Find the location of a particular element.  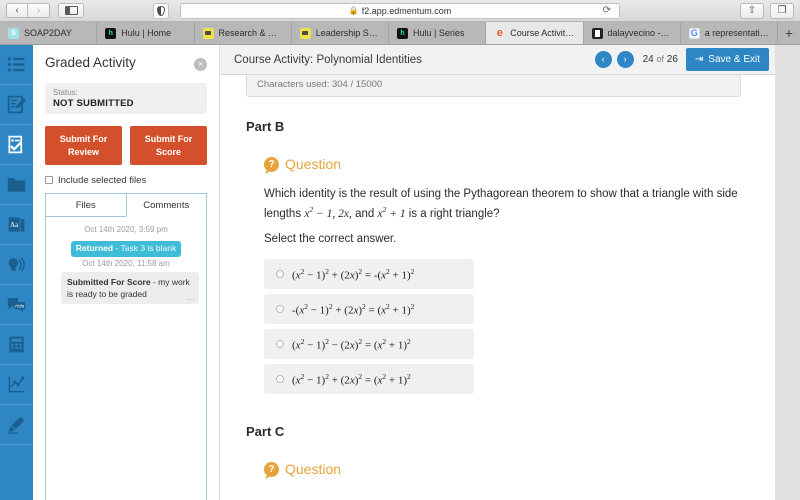

rail-item-notes-edit is located at coordinates (16, 105).